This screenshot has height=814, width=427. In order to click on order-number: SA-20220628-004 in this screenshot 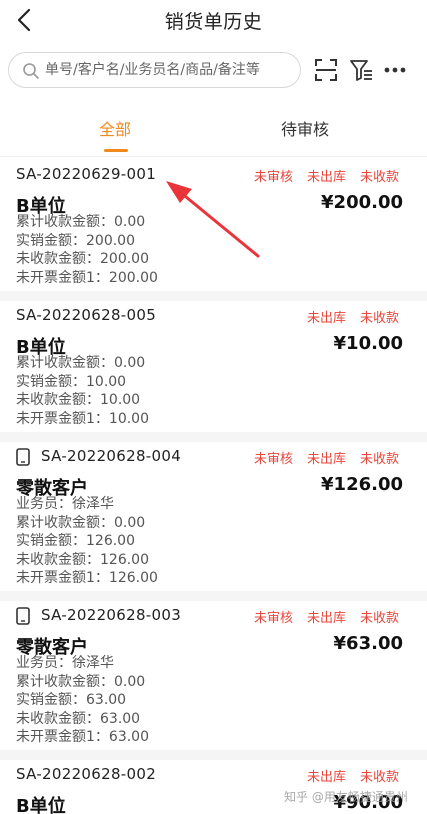, I will do `click(111, 456)`.